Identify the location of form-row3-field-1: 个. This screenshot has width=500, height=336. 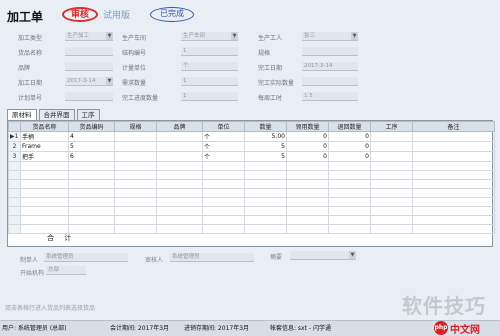
(209, 66).